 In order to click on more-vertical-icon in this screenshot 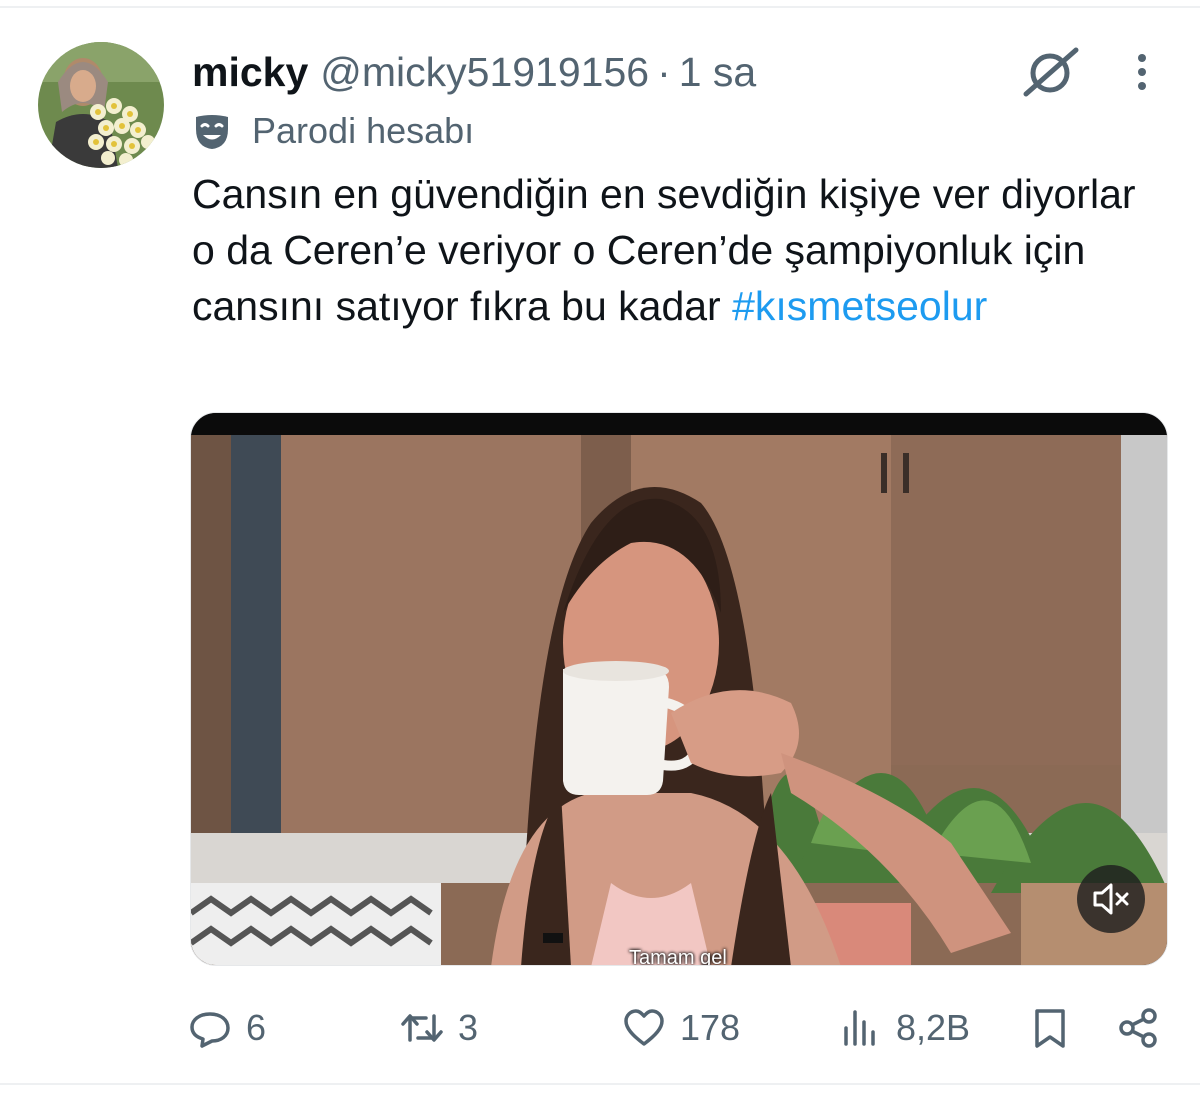, I will do `click(1142, 72)`.